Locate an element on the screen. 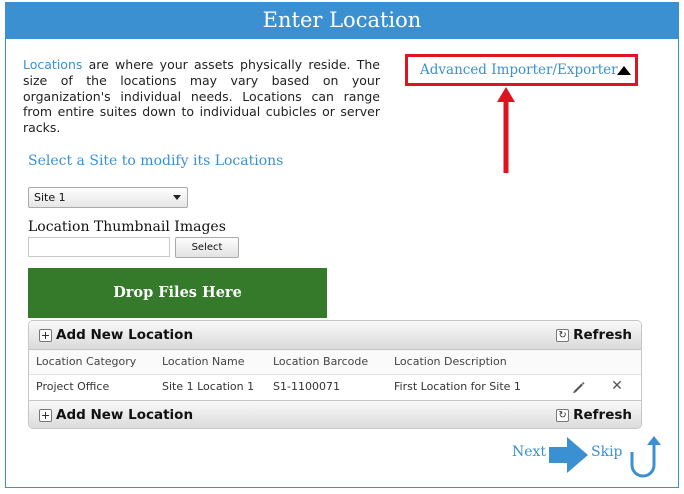  red-arrow-annotation is located at coordinates (506, 130).